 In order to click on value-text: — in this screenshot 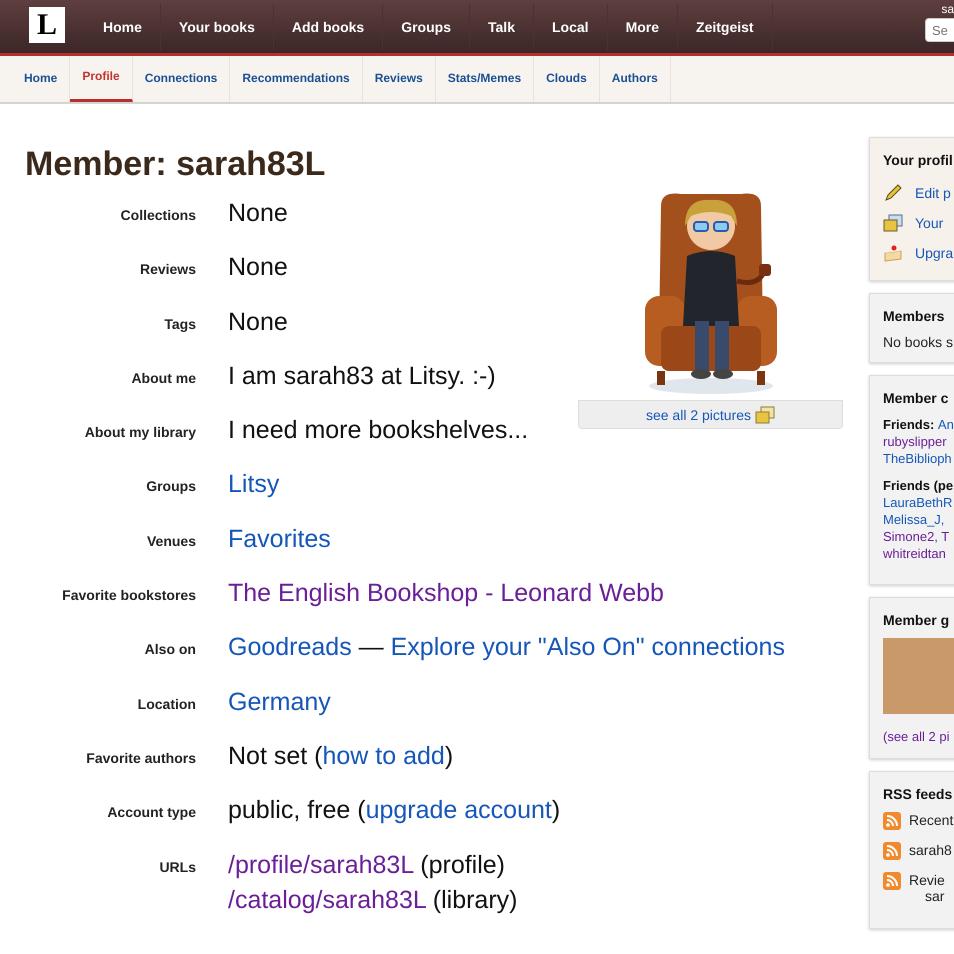, I will do `click(371, 647)`.